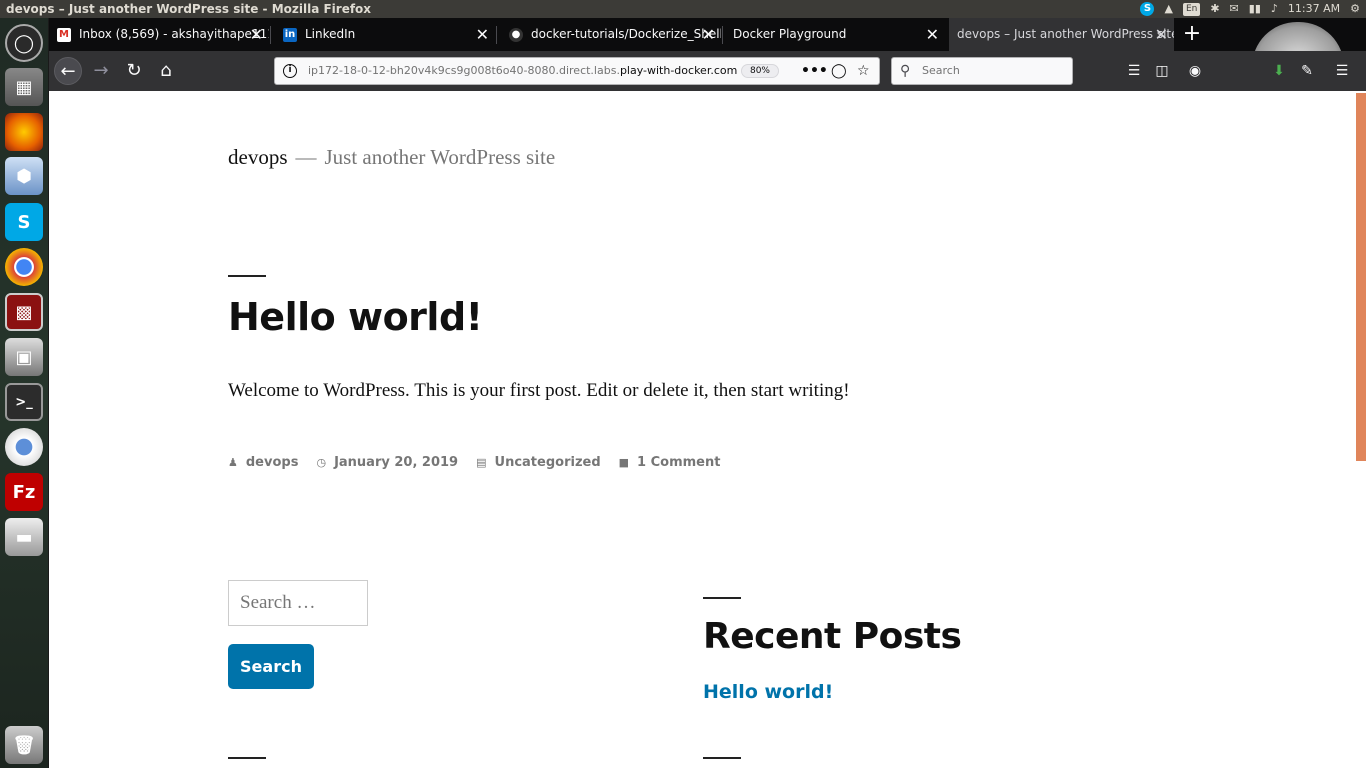 The width and height of the screenshot is (1366, 768). What do you see at coordinates (24, 267) in the screenshot?
I see `chrome-icon` at bounding box center [24, 267].